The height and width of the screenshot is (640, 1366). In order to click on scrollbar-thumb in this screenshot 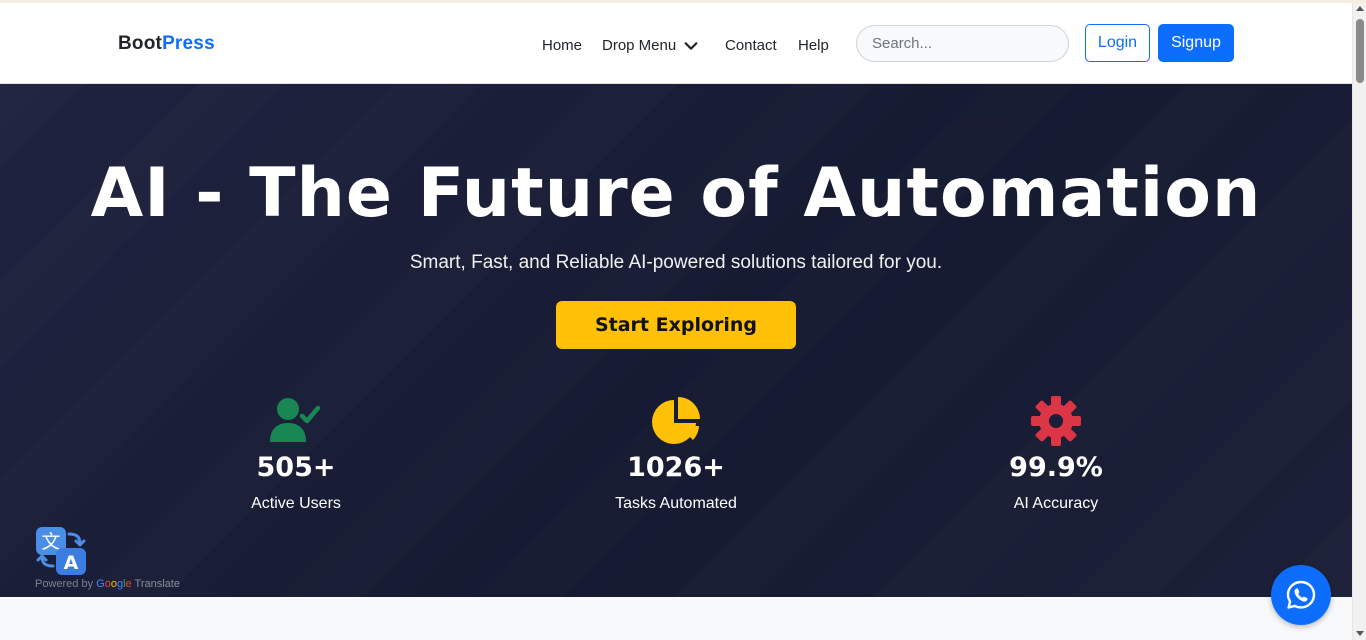, I will do `click(1360, 51)`.